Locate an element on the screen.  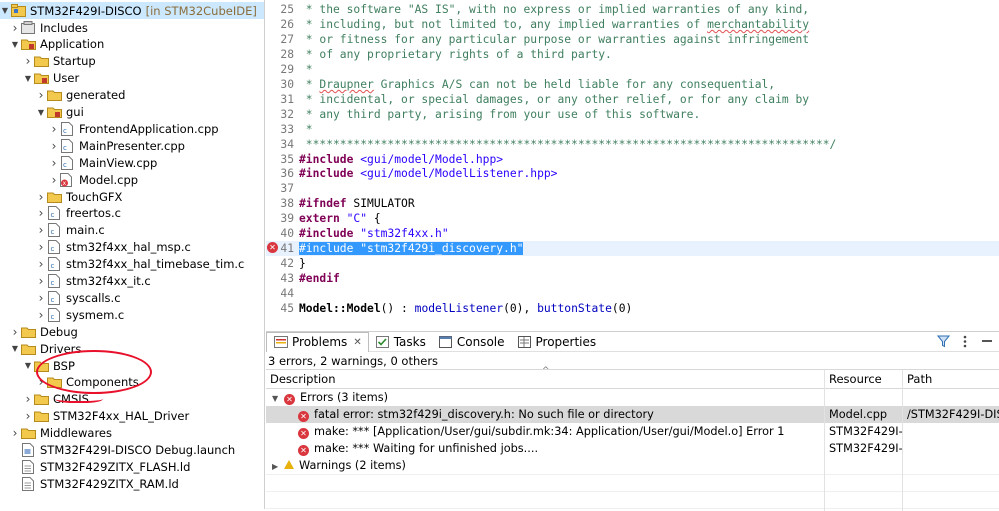
code-line: 29 * is located at coordinates (632, 69).